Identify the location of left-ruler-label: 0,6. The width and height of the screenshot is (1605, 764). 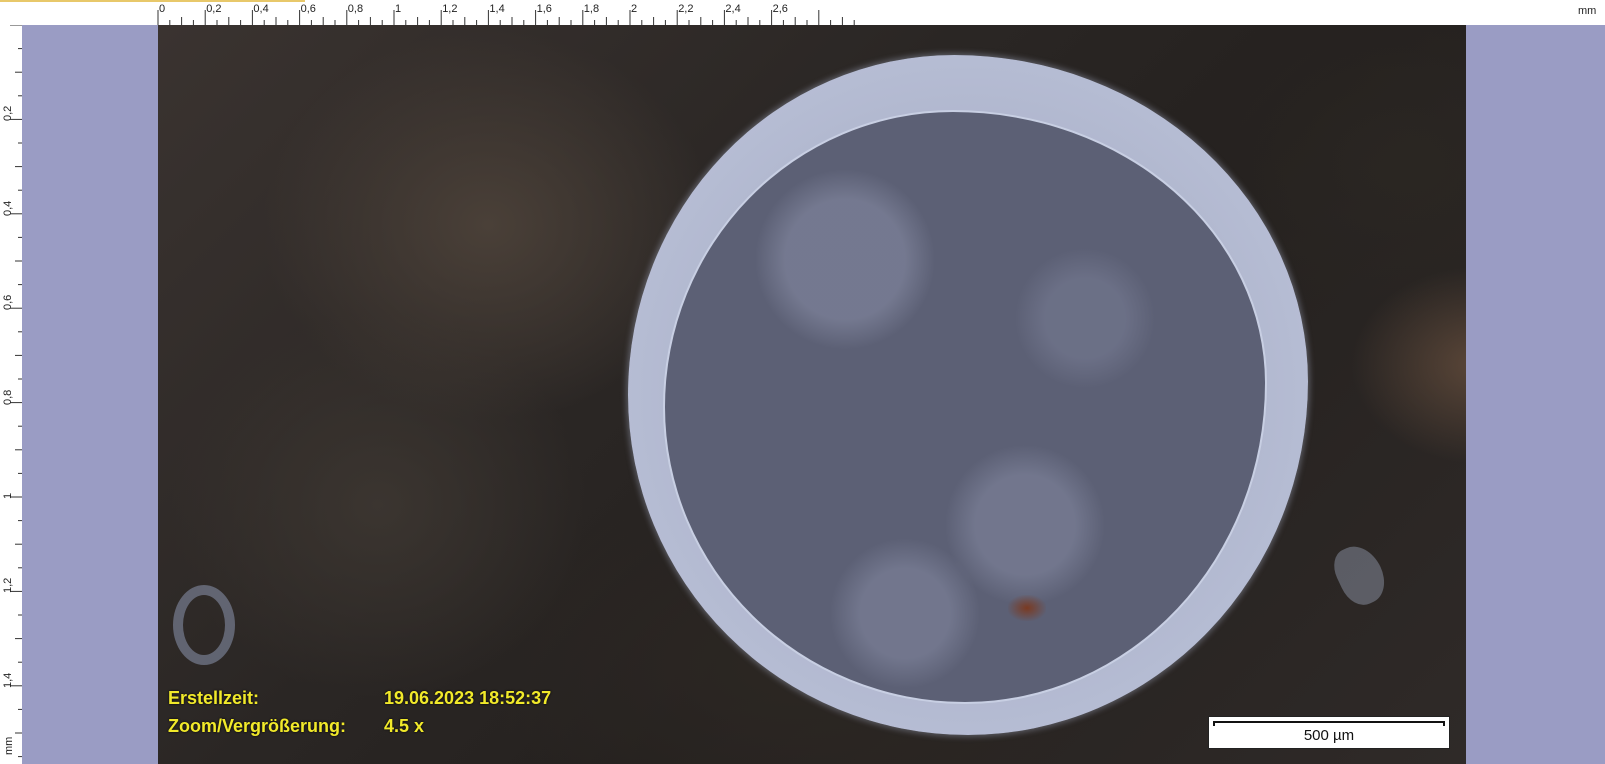
(8, 302).